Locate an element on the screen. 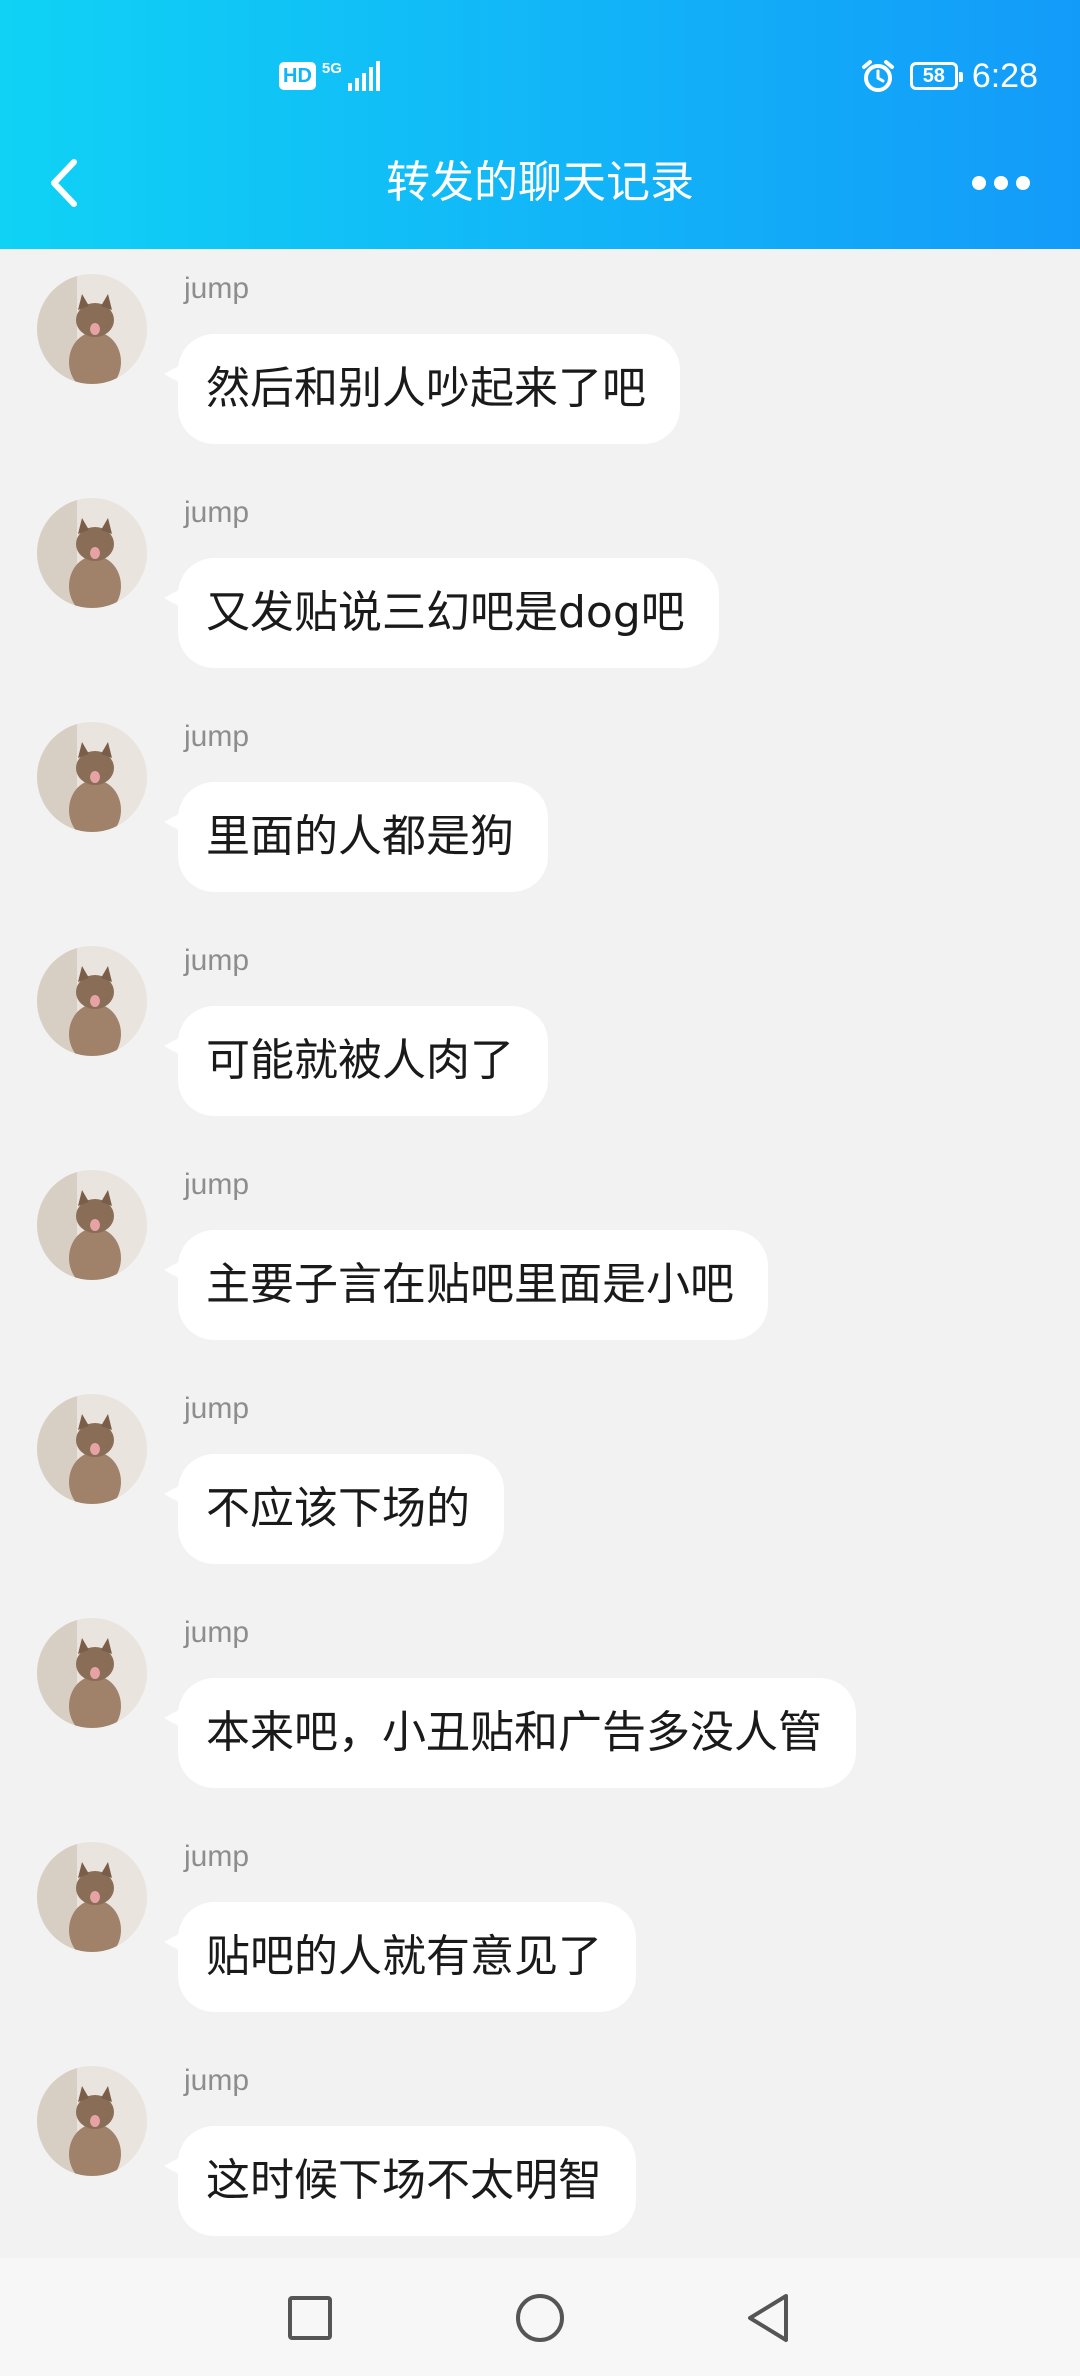 Image resolution: width=1080 pixels, height=2376 pixels. chat-message: jump 主要子言在贴吧里面是小吧 is located at coordinates (540, 1281).